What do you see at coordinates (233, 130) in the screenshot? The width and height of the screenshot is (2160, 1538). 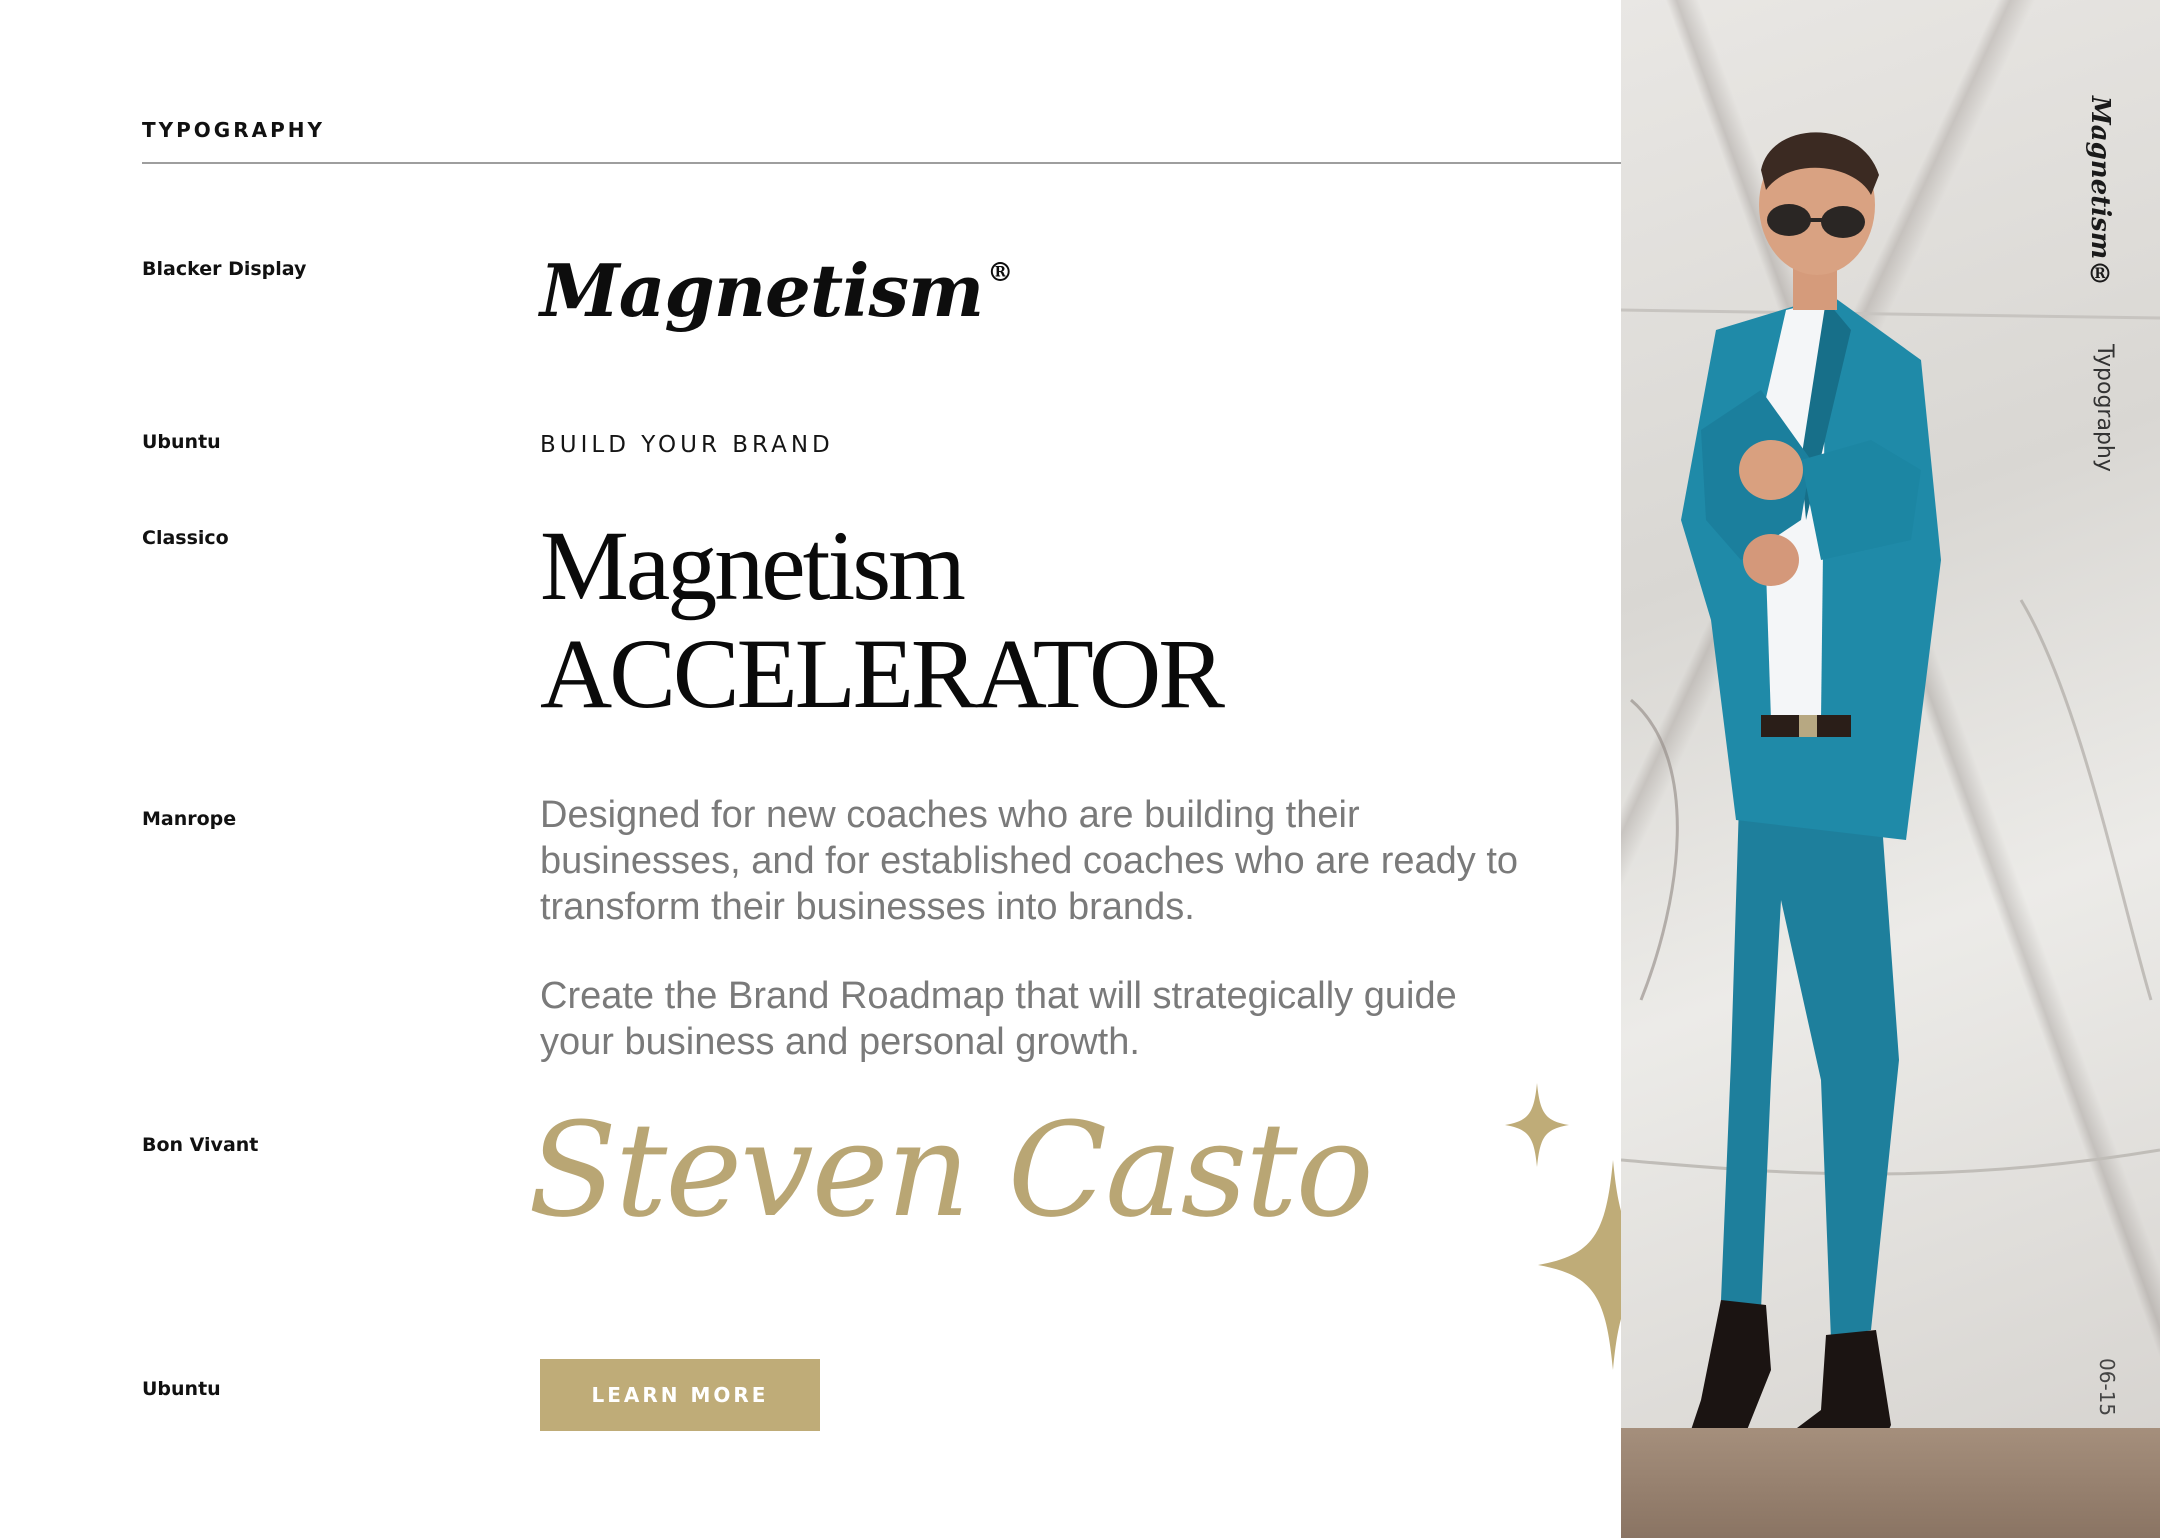 I see `section-title: TYPOGRAPHY` at bounding box center [233, 130].